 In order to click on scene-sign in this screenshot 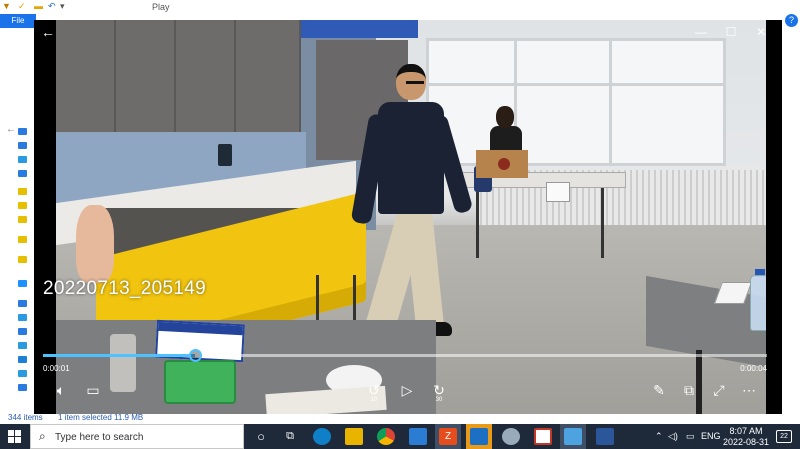, I will do `click(558, 192)`.